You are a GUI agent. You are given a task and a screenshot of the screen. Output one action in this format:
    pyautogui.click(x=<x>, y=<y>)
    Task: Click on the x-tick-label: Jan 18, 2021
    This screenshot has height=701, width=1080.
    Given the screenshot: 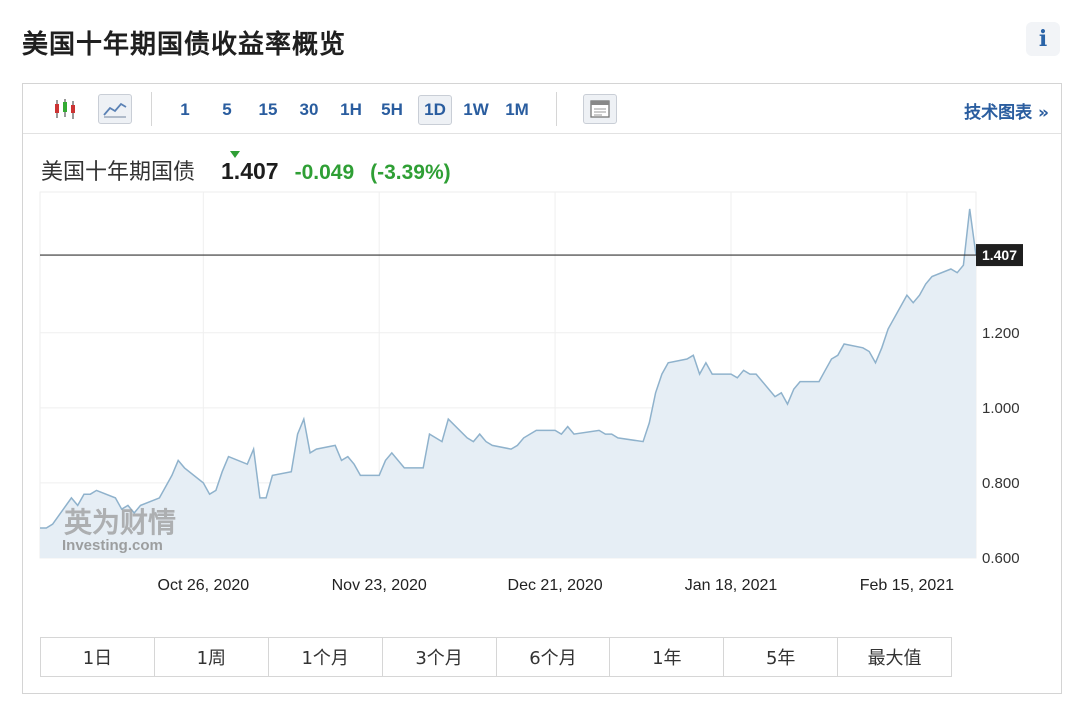 What is the action you would take?
    pyautogui.click(x=731, y=585)
    